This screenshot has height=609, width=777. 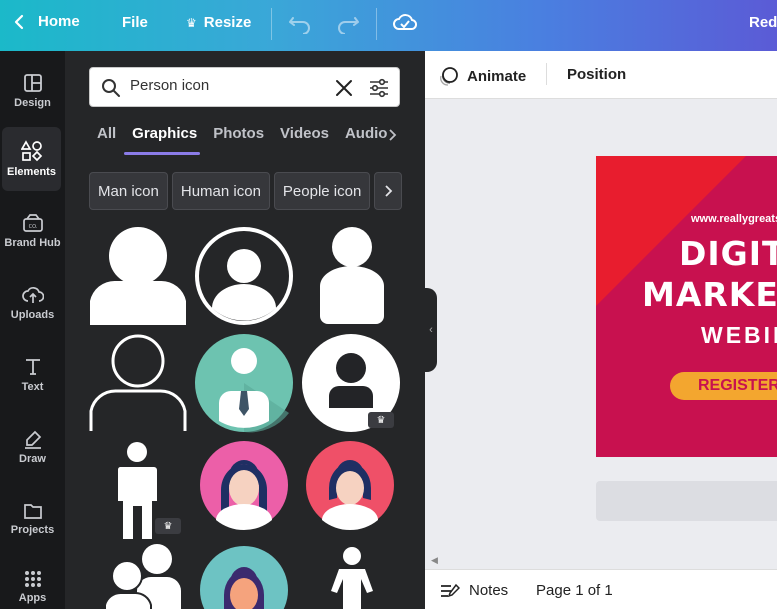 I want to click on home-label: Home, so click(x=59, y=21).